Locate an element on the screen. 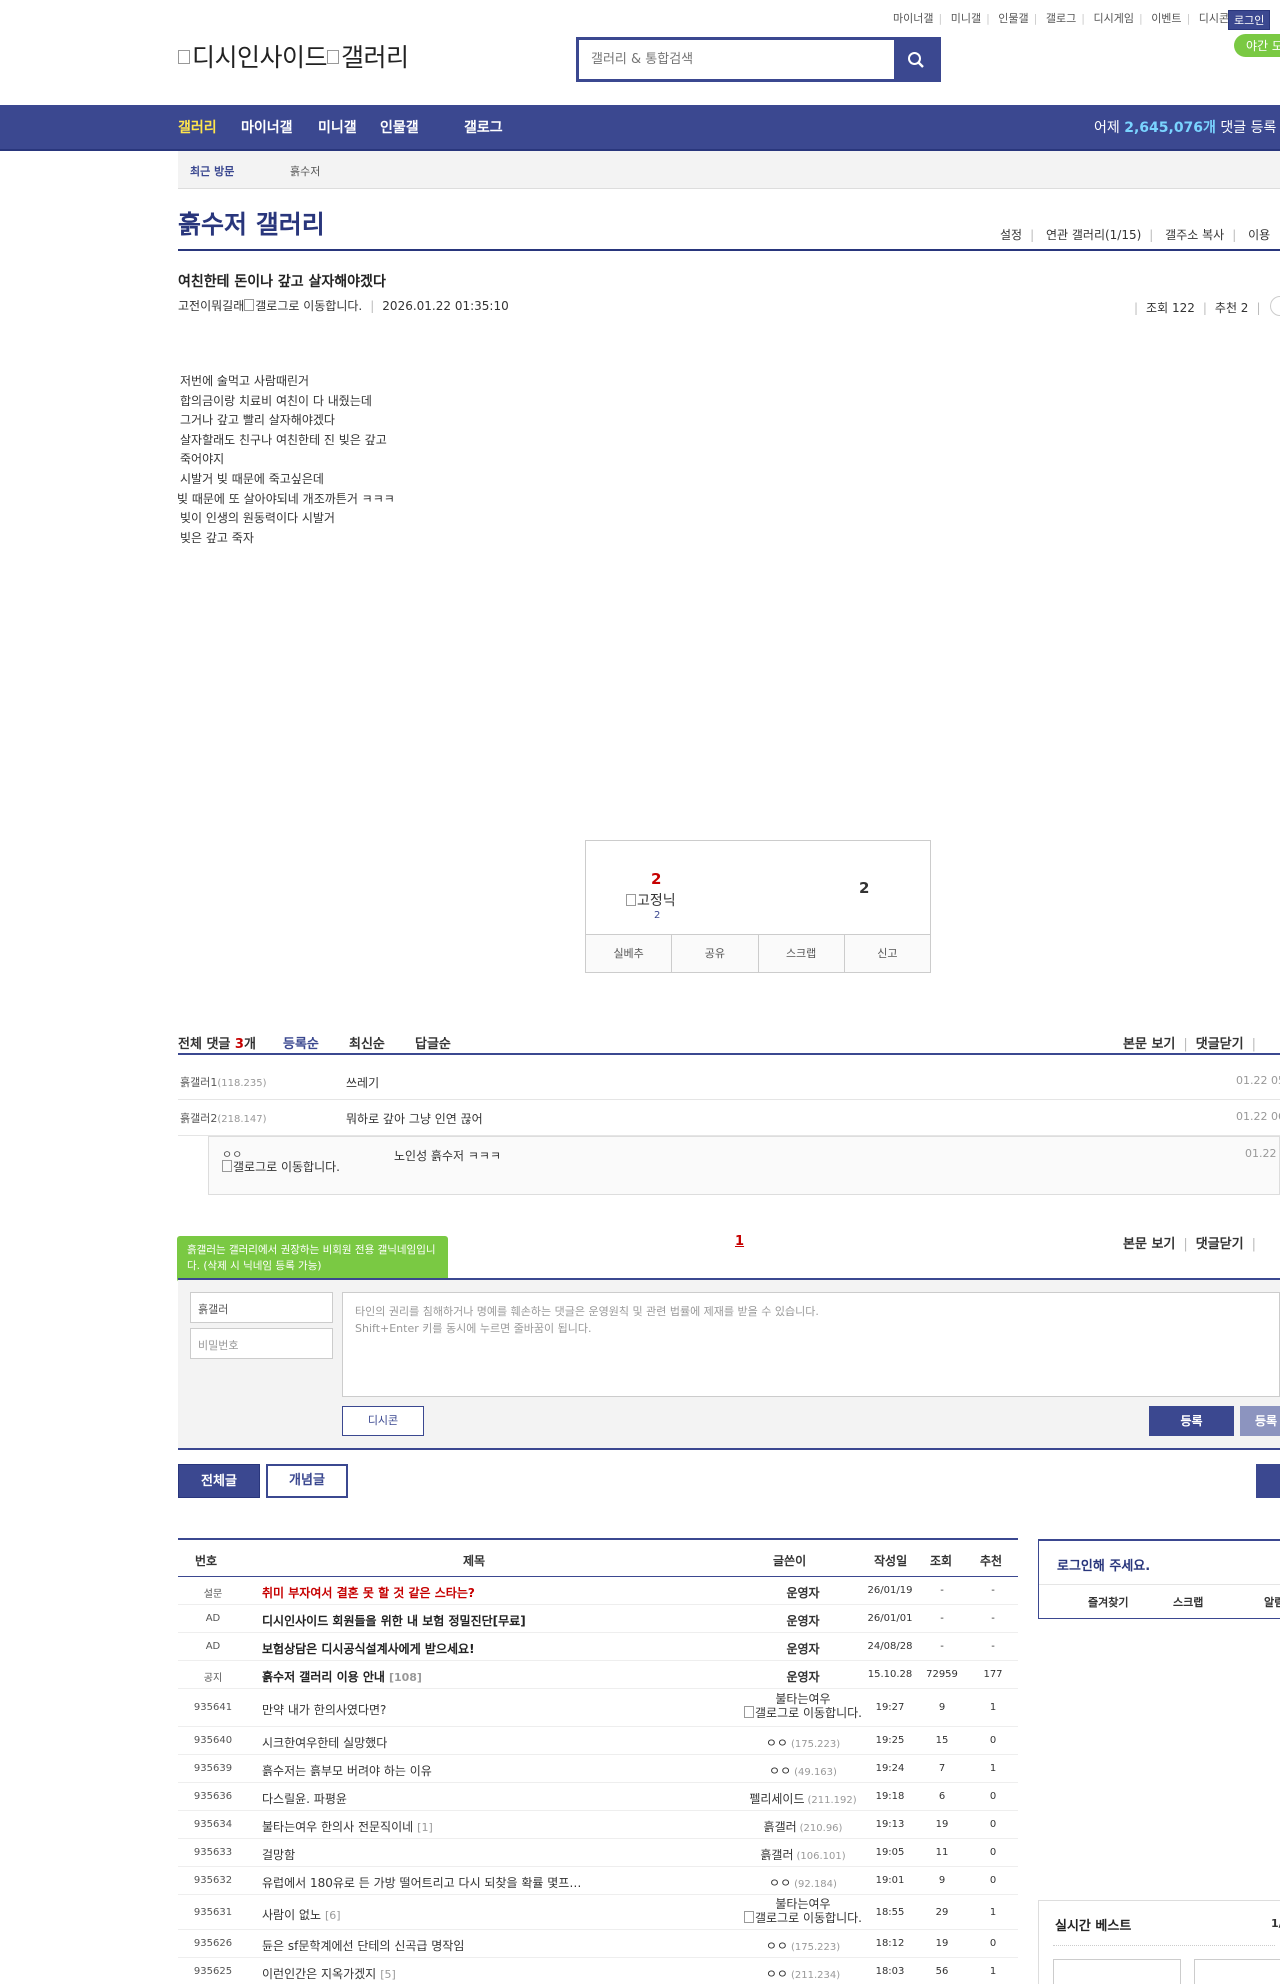 The height and width of the screenshot is (1984, 1280). post-views: 9 is located at coordinates (942, 1707).